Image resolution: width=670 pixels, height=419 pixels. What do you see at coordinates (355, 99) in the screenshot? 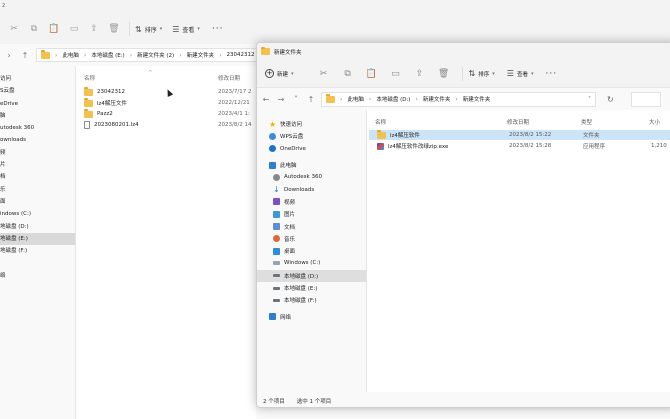
I see `crumb-0: 此电脑` at bounding box center [355, 99].